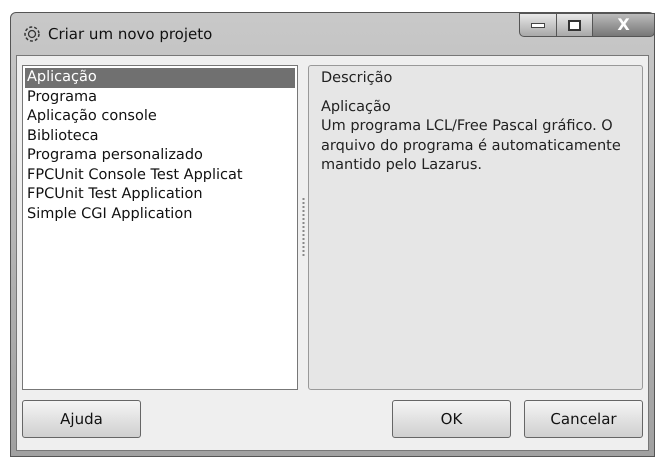  Describe the element at coordinates (583, 419) in the screenshot. I see `cancel-button: Cancelar` at that location.